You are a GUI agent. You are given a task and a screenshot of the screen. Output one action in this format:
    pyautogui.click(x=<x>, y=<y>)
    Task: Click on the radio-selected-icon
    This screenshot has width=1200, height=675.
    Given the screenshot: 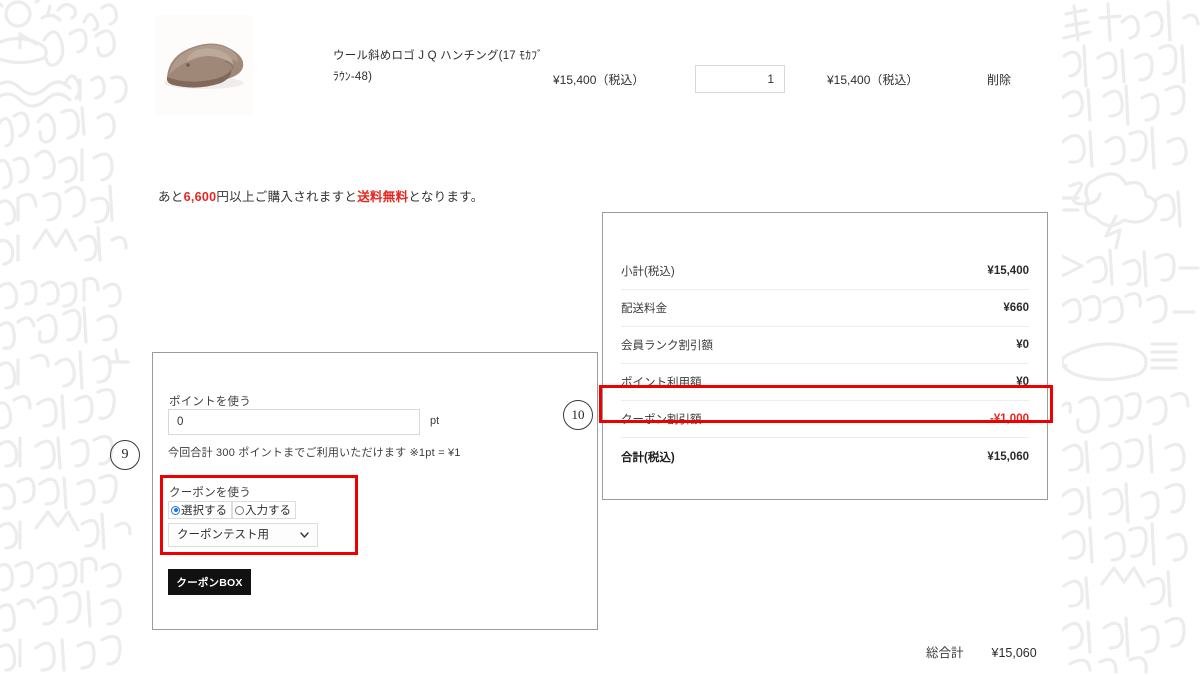 What is the action you would take?
    pyautogui.click(x=175, y=510)
    